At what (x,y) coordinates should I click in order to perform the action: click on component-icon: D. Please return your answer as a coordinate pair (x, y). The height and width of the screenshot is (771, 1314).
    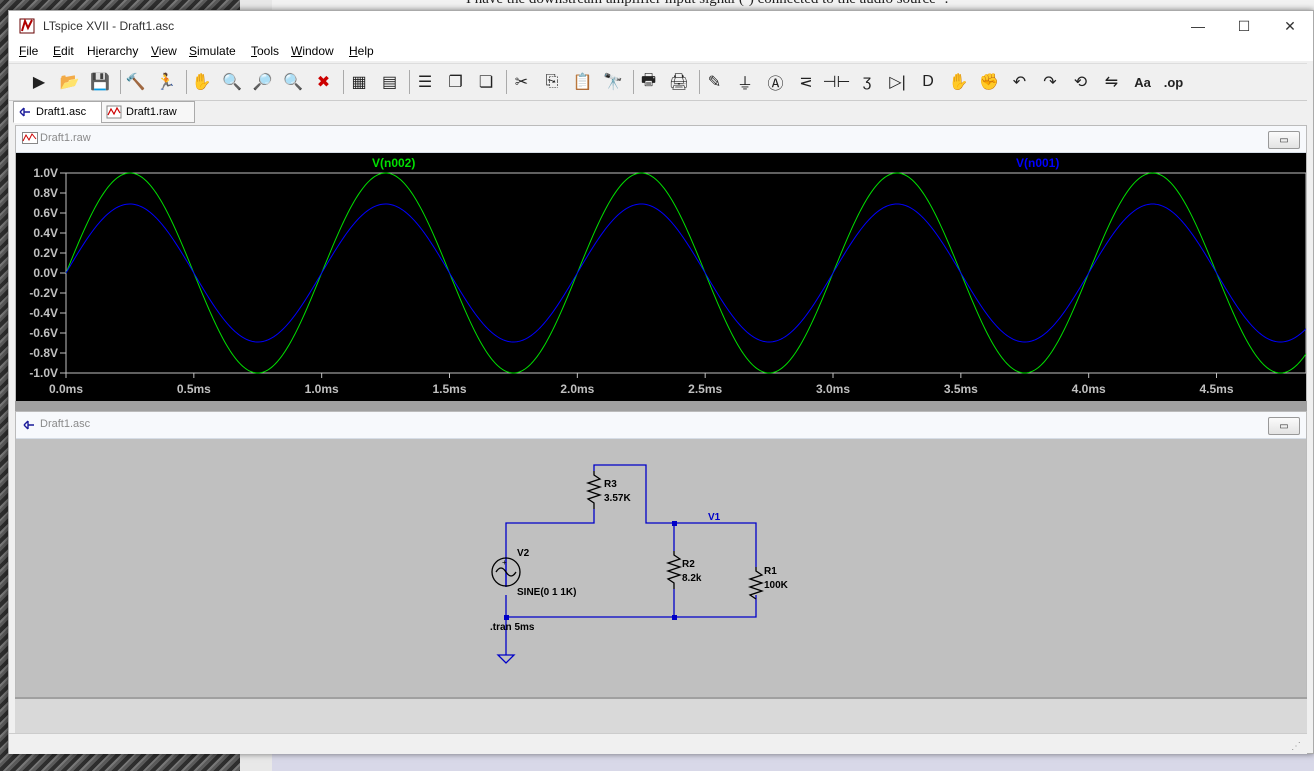
    Looking at the image, I should click on (928, 82).